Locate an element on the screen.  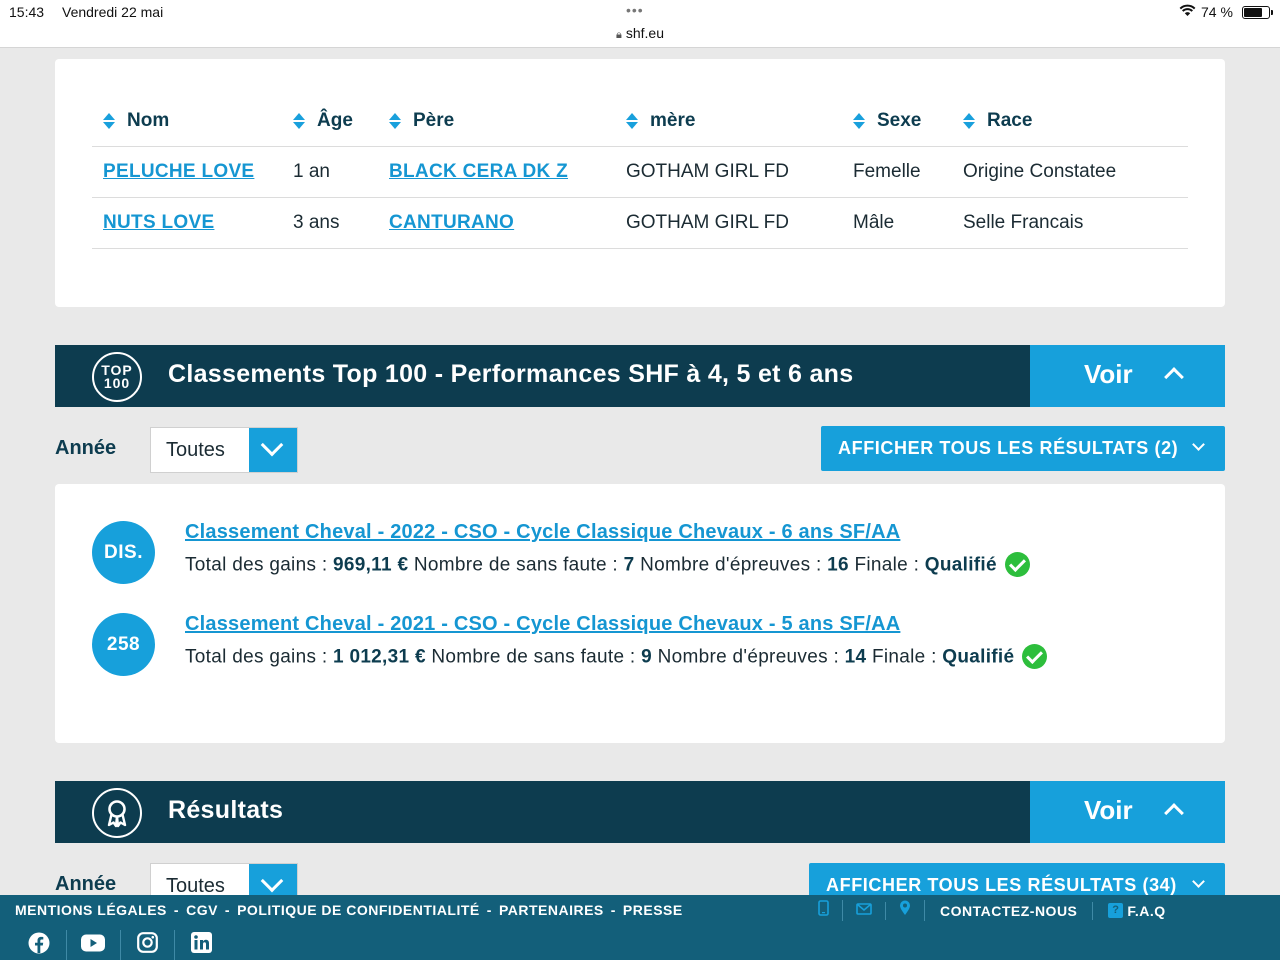
col-header-age: Âge is located at coordinates (341, 121).